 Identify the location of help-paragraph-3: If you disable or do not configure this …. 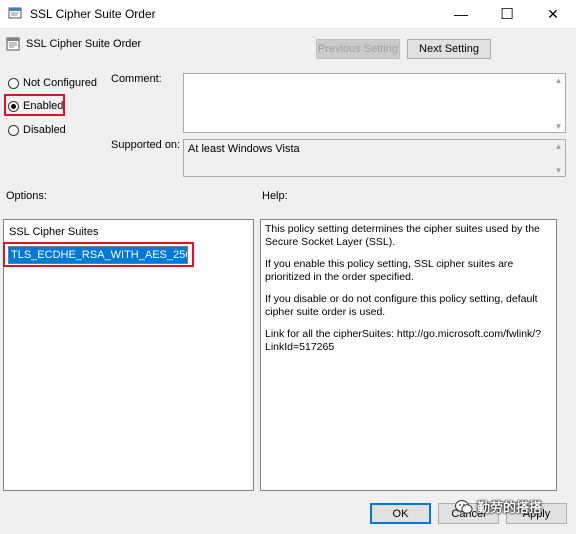
(401, 305).